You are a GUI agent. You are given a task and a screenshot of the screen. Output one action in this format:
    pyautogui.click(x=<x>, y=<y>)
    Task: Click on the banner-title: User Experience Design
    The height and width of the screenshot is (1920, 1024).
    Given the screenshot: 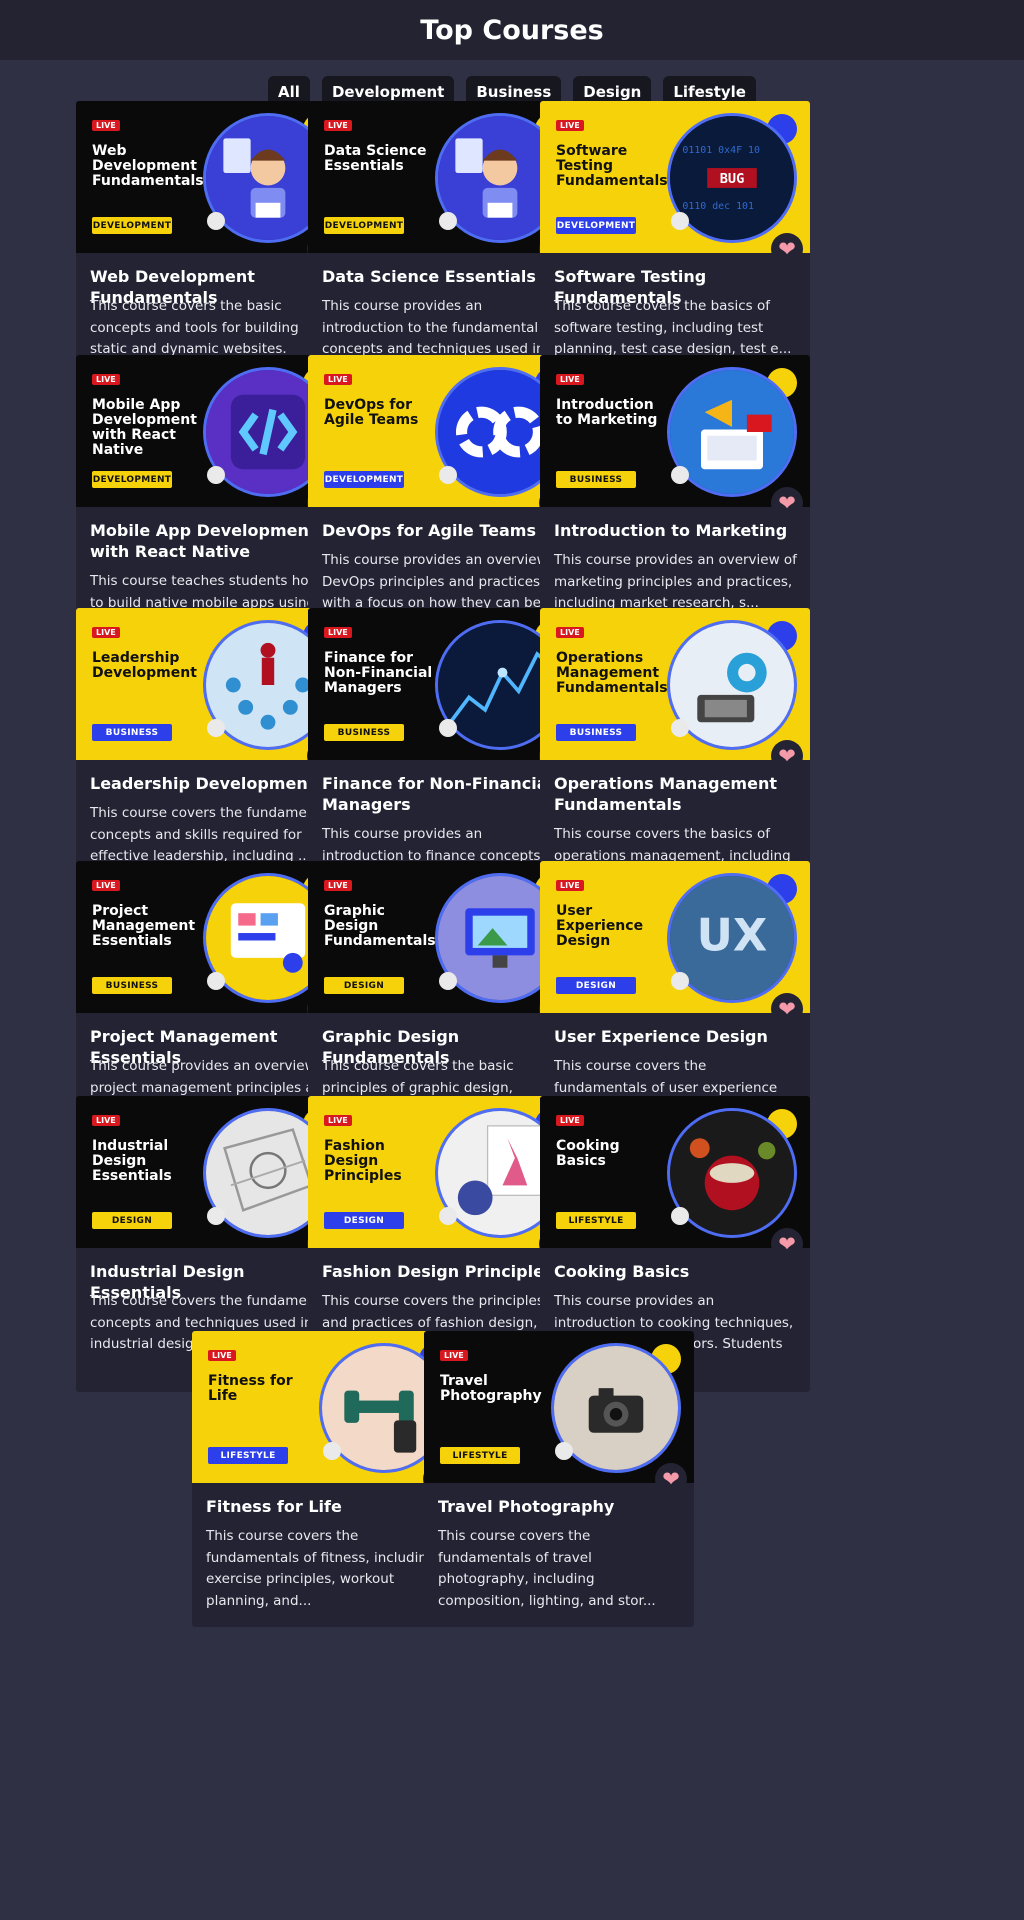 What is the action you would take?
    pyautogui.click(x=600, y=926)
    